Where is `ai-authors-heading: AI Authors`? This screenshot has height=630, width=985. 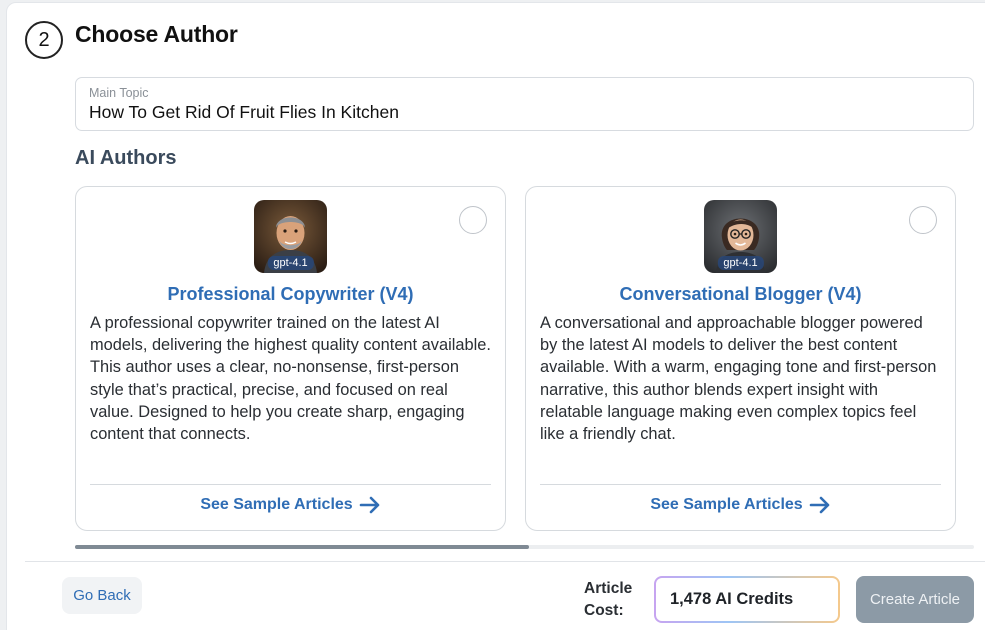
ai-authors-heading: AI Authors is located at coordinates (126, 158).